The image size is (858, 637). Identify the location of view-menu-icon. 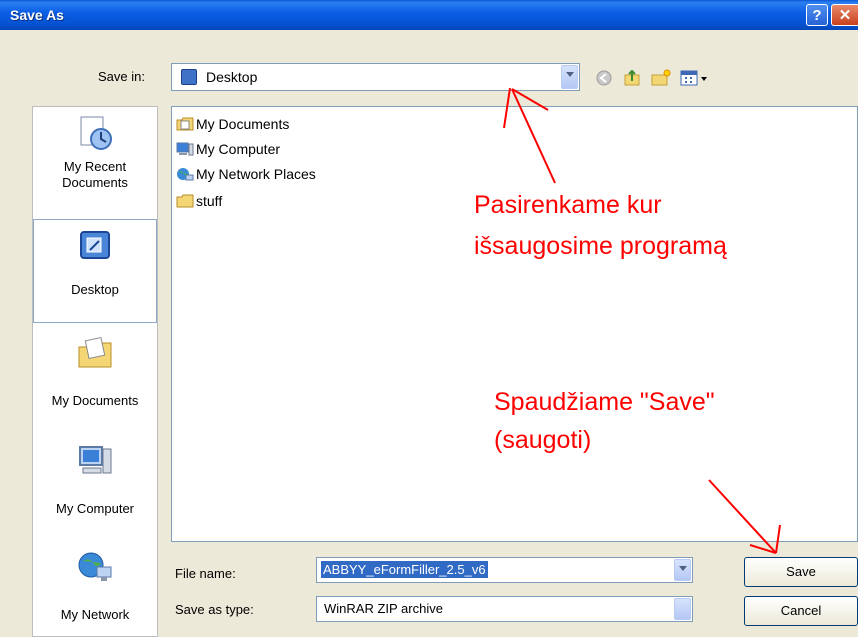
(695, 78).